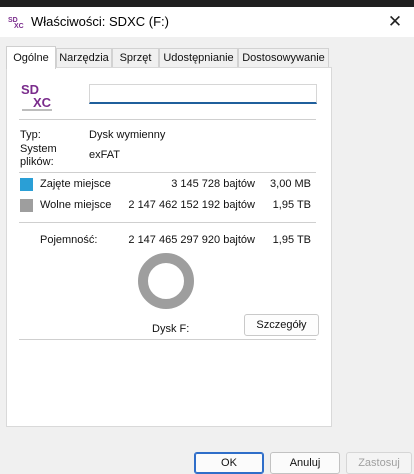 This screenshot has width=414, height=474. I want to click on ok-button: OK, so click(229, 463).